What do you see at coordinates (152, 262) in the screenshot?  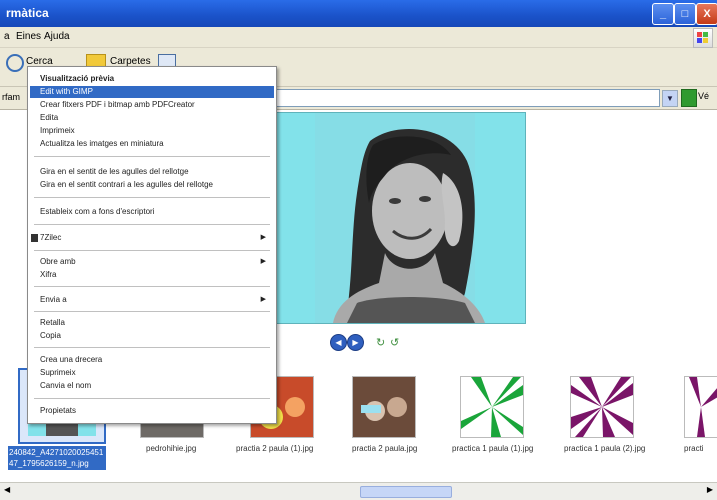 I see `menu-item-open-with: Obre amb ▶` at bounding box center [152, 262].